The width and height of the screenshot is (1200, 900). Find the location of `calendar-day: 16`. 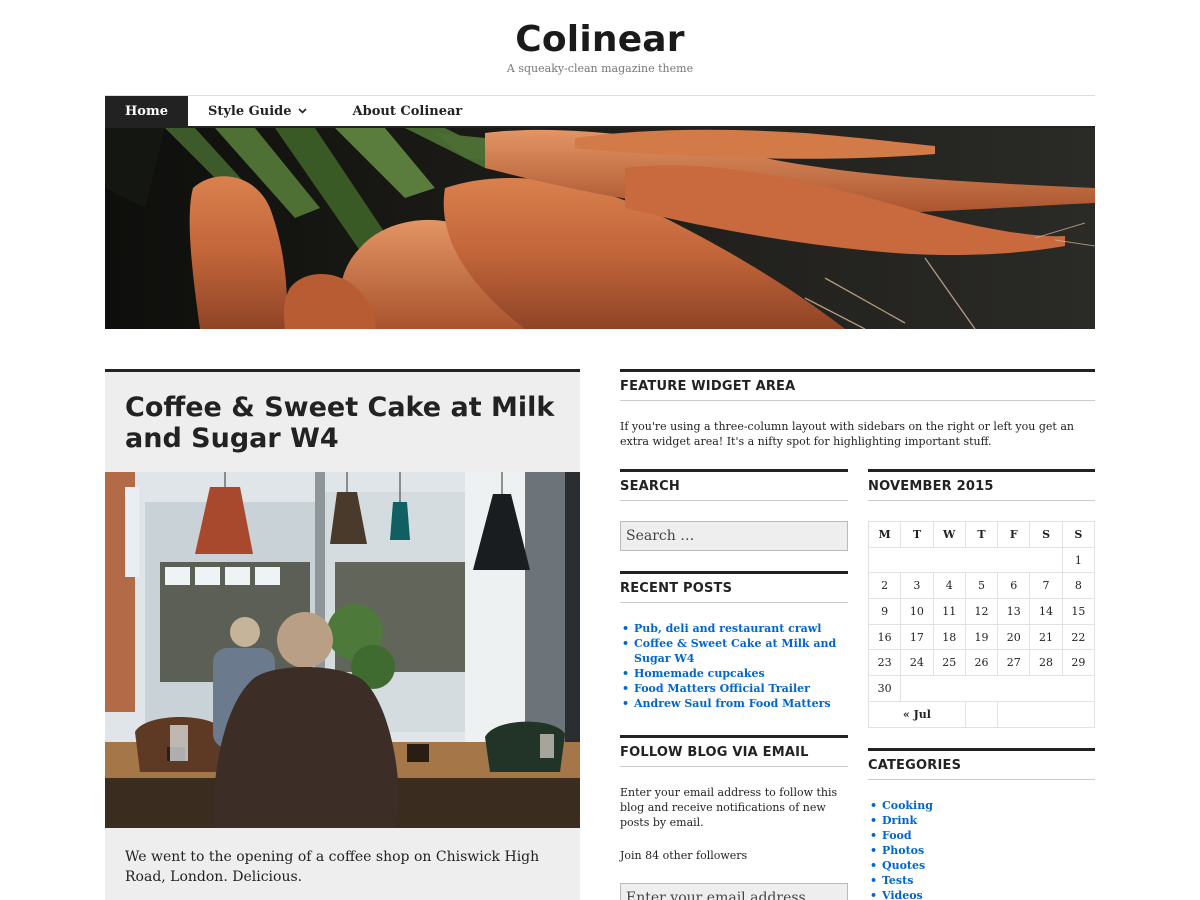

calendar-day: 16 is located at coordinates (884, 637).